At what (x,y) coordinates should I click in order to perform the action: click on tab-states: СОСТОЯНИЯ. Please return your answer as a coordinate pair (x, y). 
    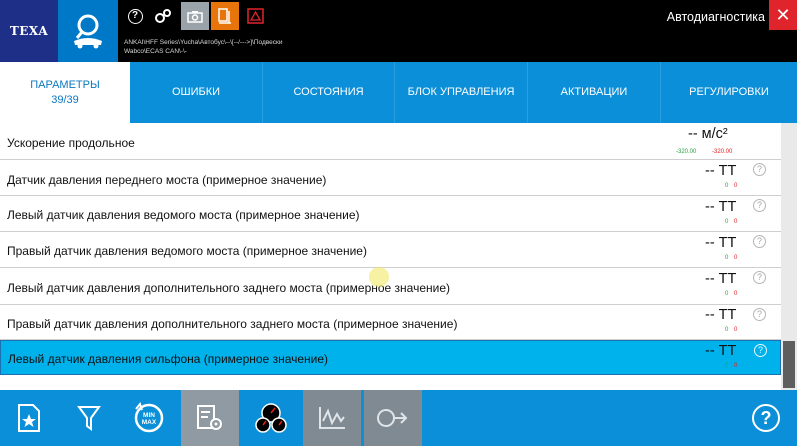
    Looking at the image, I should click on (329, 92).